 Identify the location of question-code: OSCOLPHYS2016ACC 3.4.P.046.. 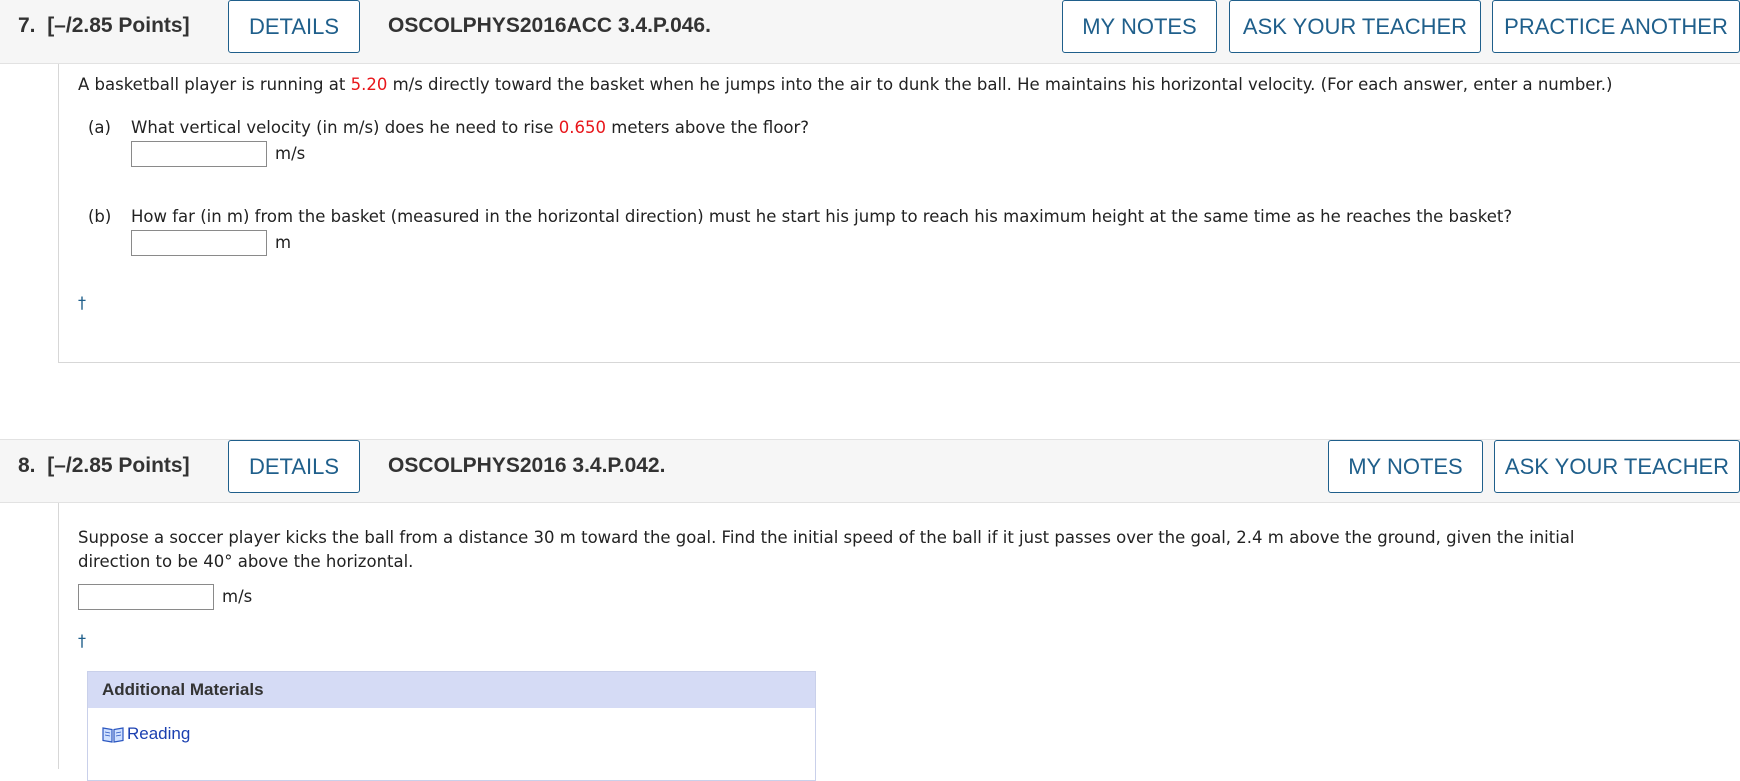
(549, 25).